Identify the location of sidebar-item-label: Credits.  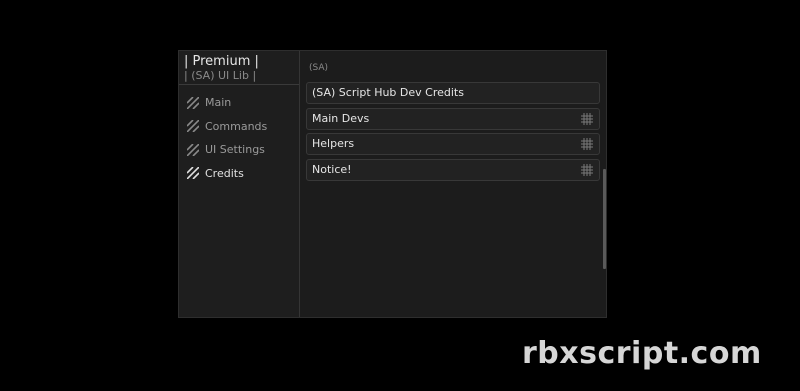
(224, 173).